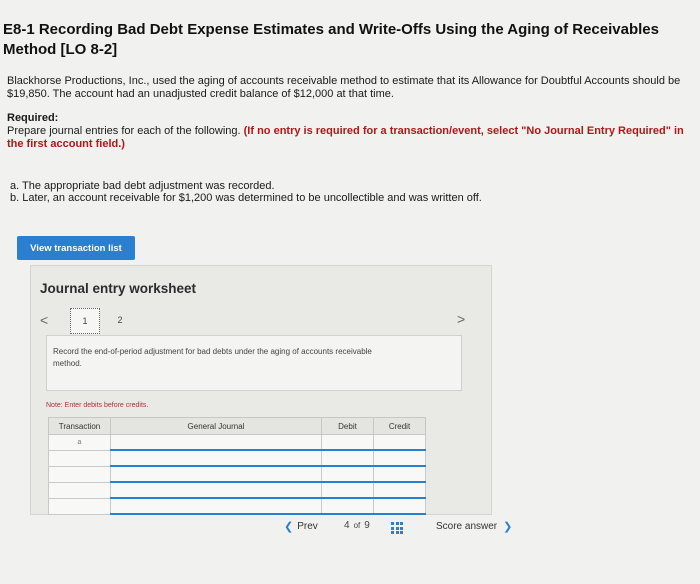 This screenshot has width=700, height=584. What do you see at coordinates (508, 527) in the screenshot?
I see `chevron-right-icon: ❯` at bounding box center [508, 527].